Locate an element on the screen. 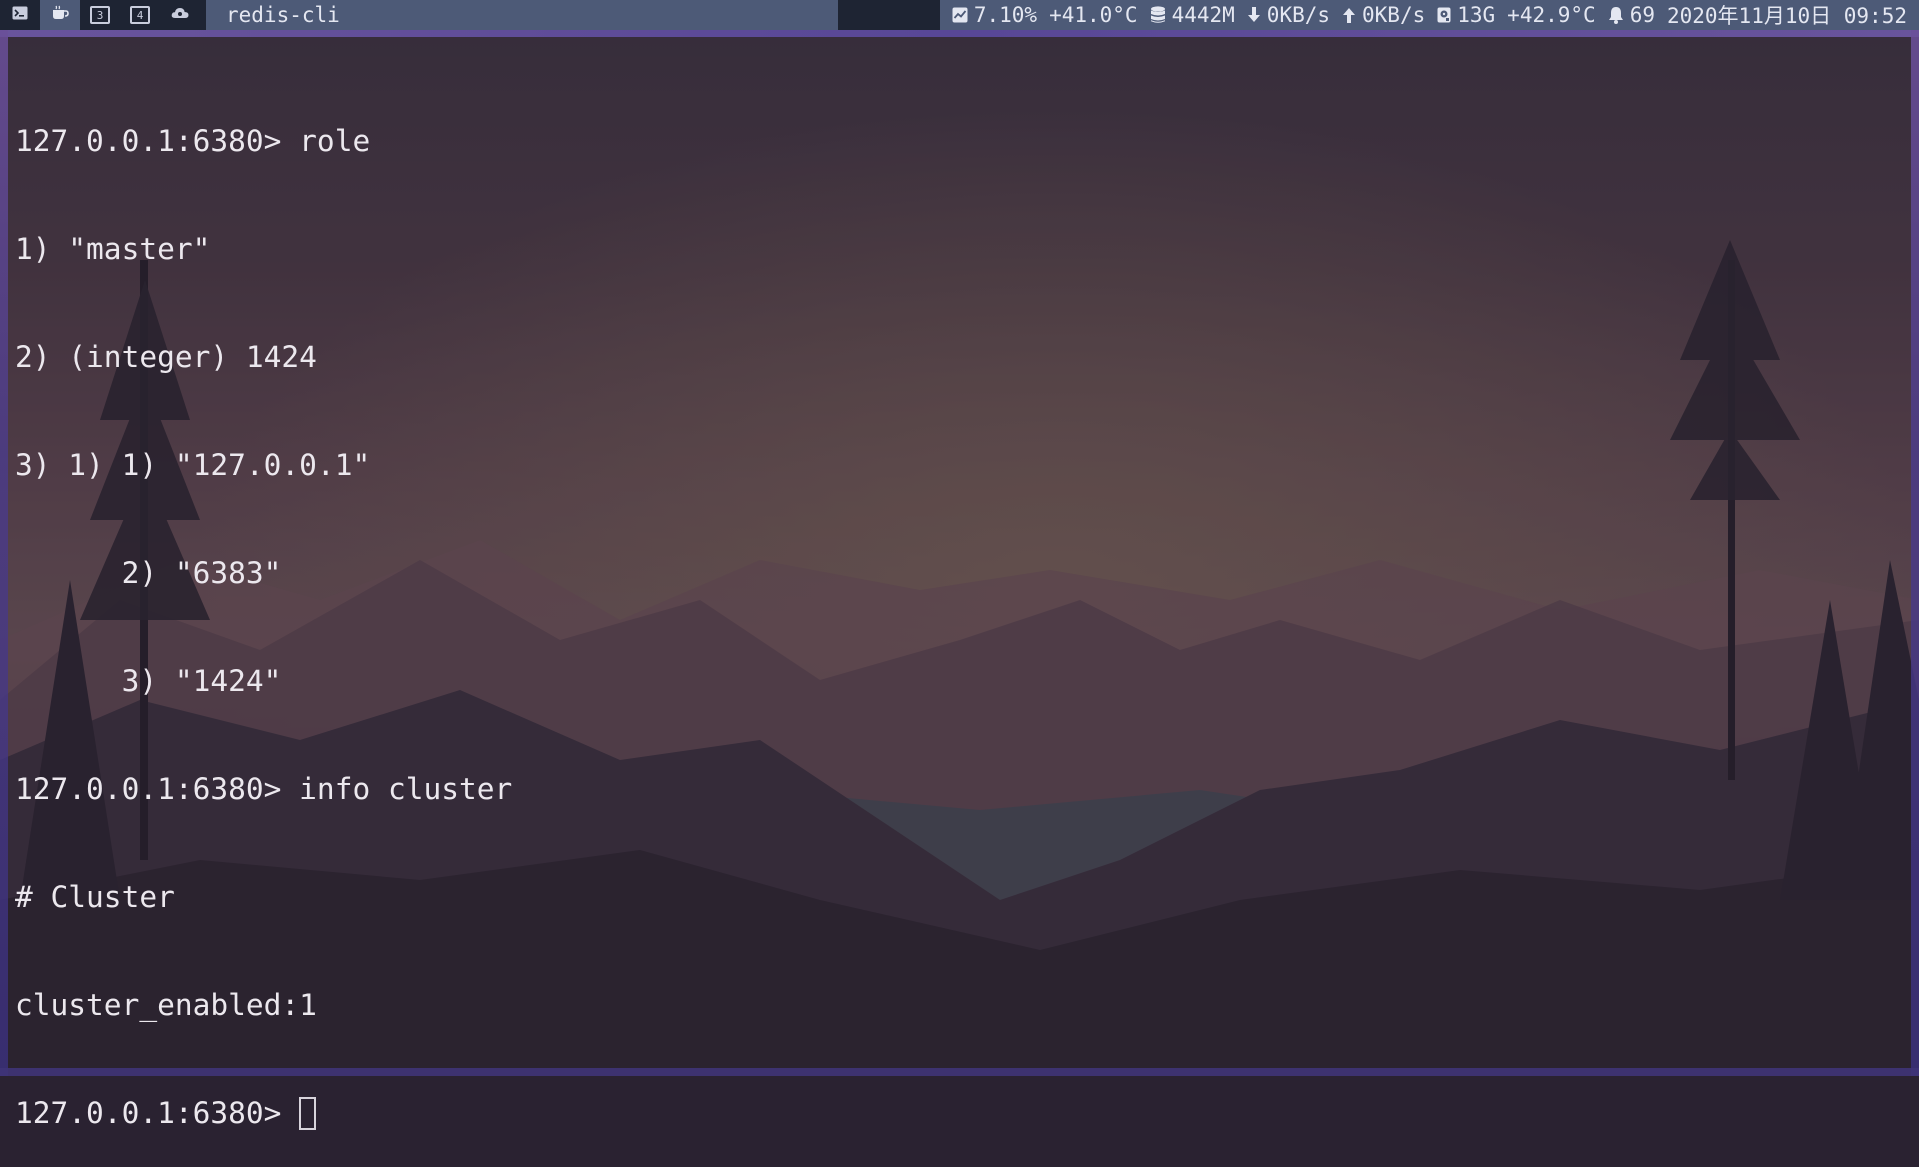 The image size is (1919, 1167). disk-status: 13G +42.9°C is located at coordinates (1516, 15).